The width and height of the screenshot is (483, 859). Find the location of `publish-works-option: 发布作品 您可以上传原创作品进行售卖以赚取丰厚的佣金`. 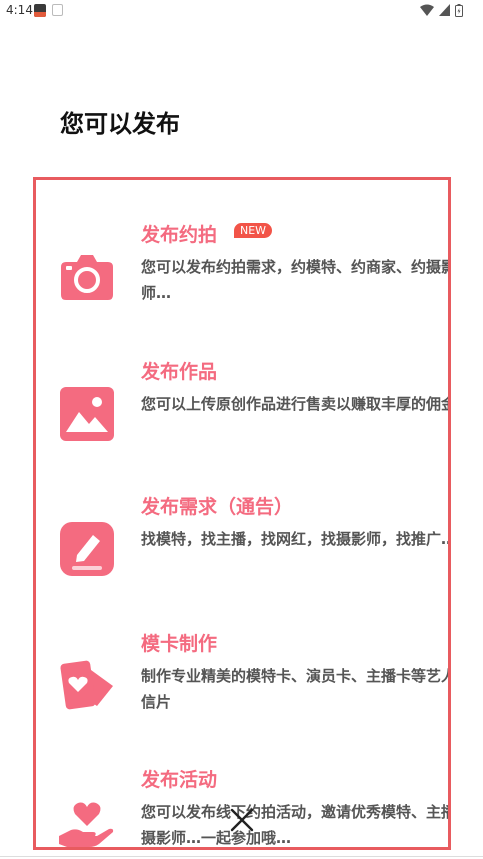

publish-works-option: 发布作品 您可以上传原创作品进行售卖以赚取丰厚的佣金 is located at coordinates (243, 413).